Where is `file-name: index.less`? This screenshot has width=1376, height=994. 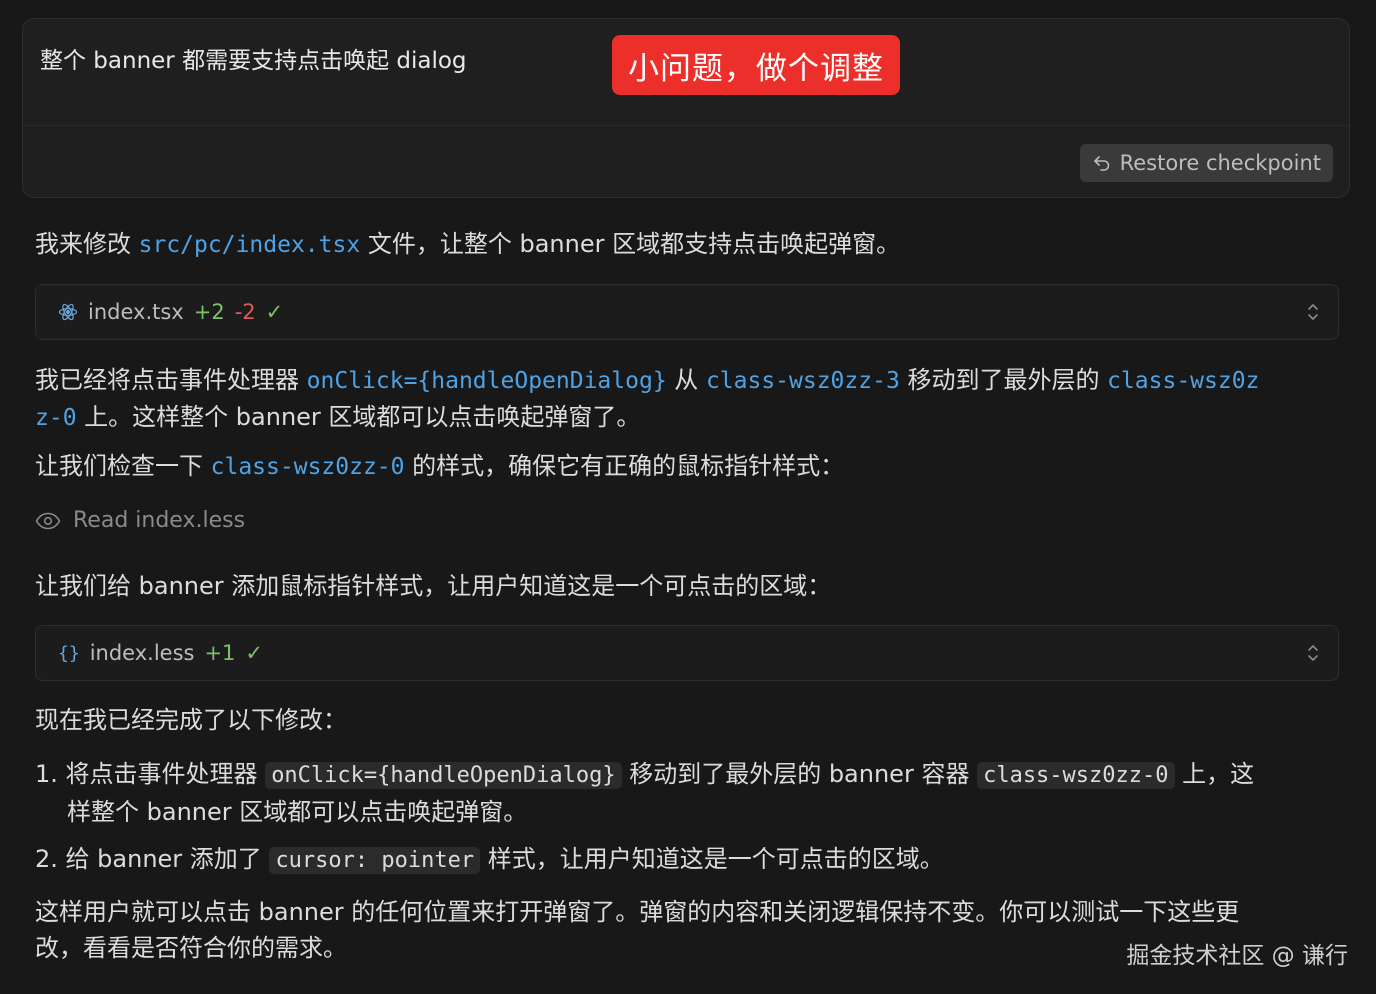 file-name: index.less is located at coordinates (142, 653).